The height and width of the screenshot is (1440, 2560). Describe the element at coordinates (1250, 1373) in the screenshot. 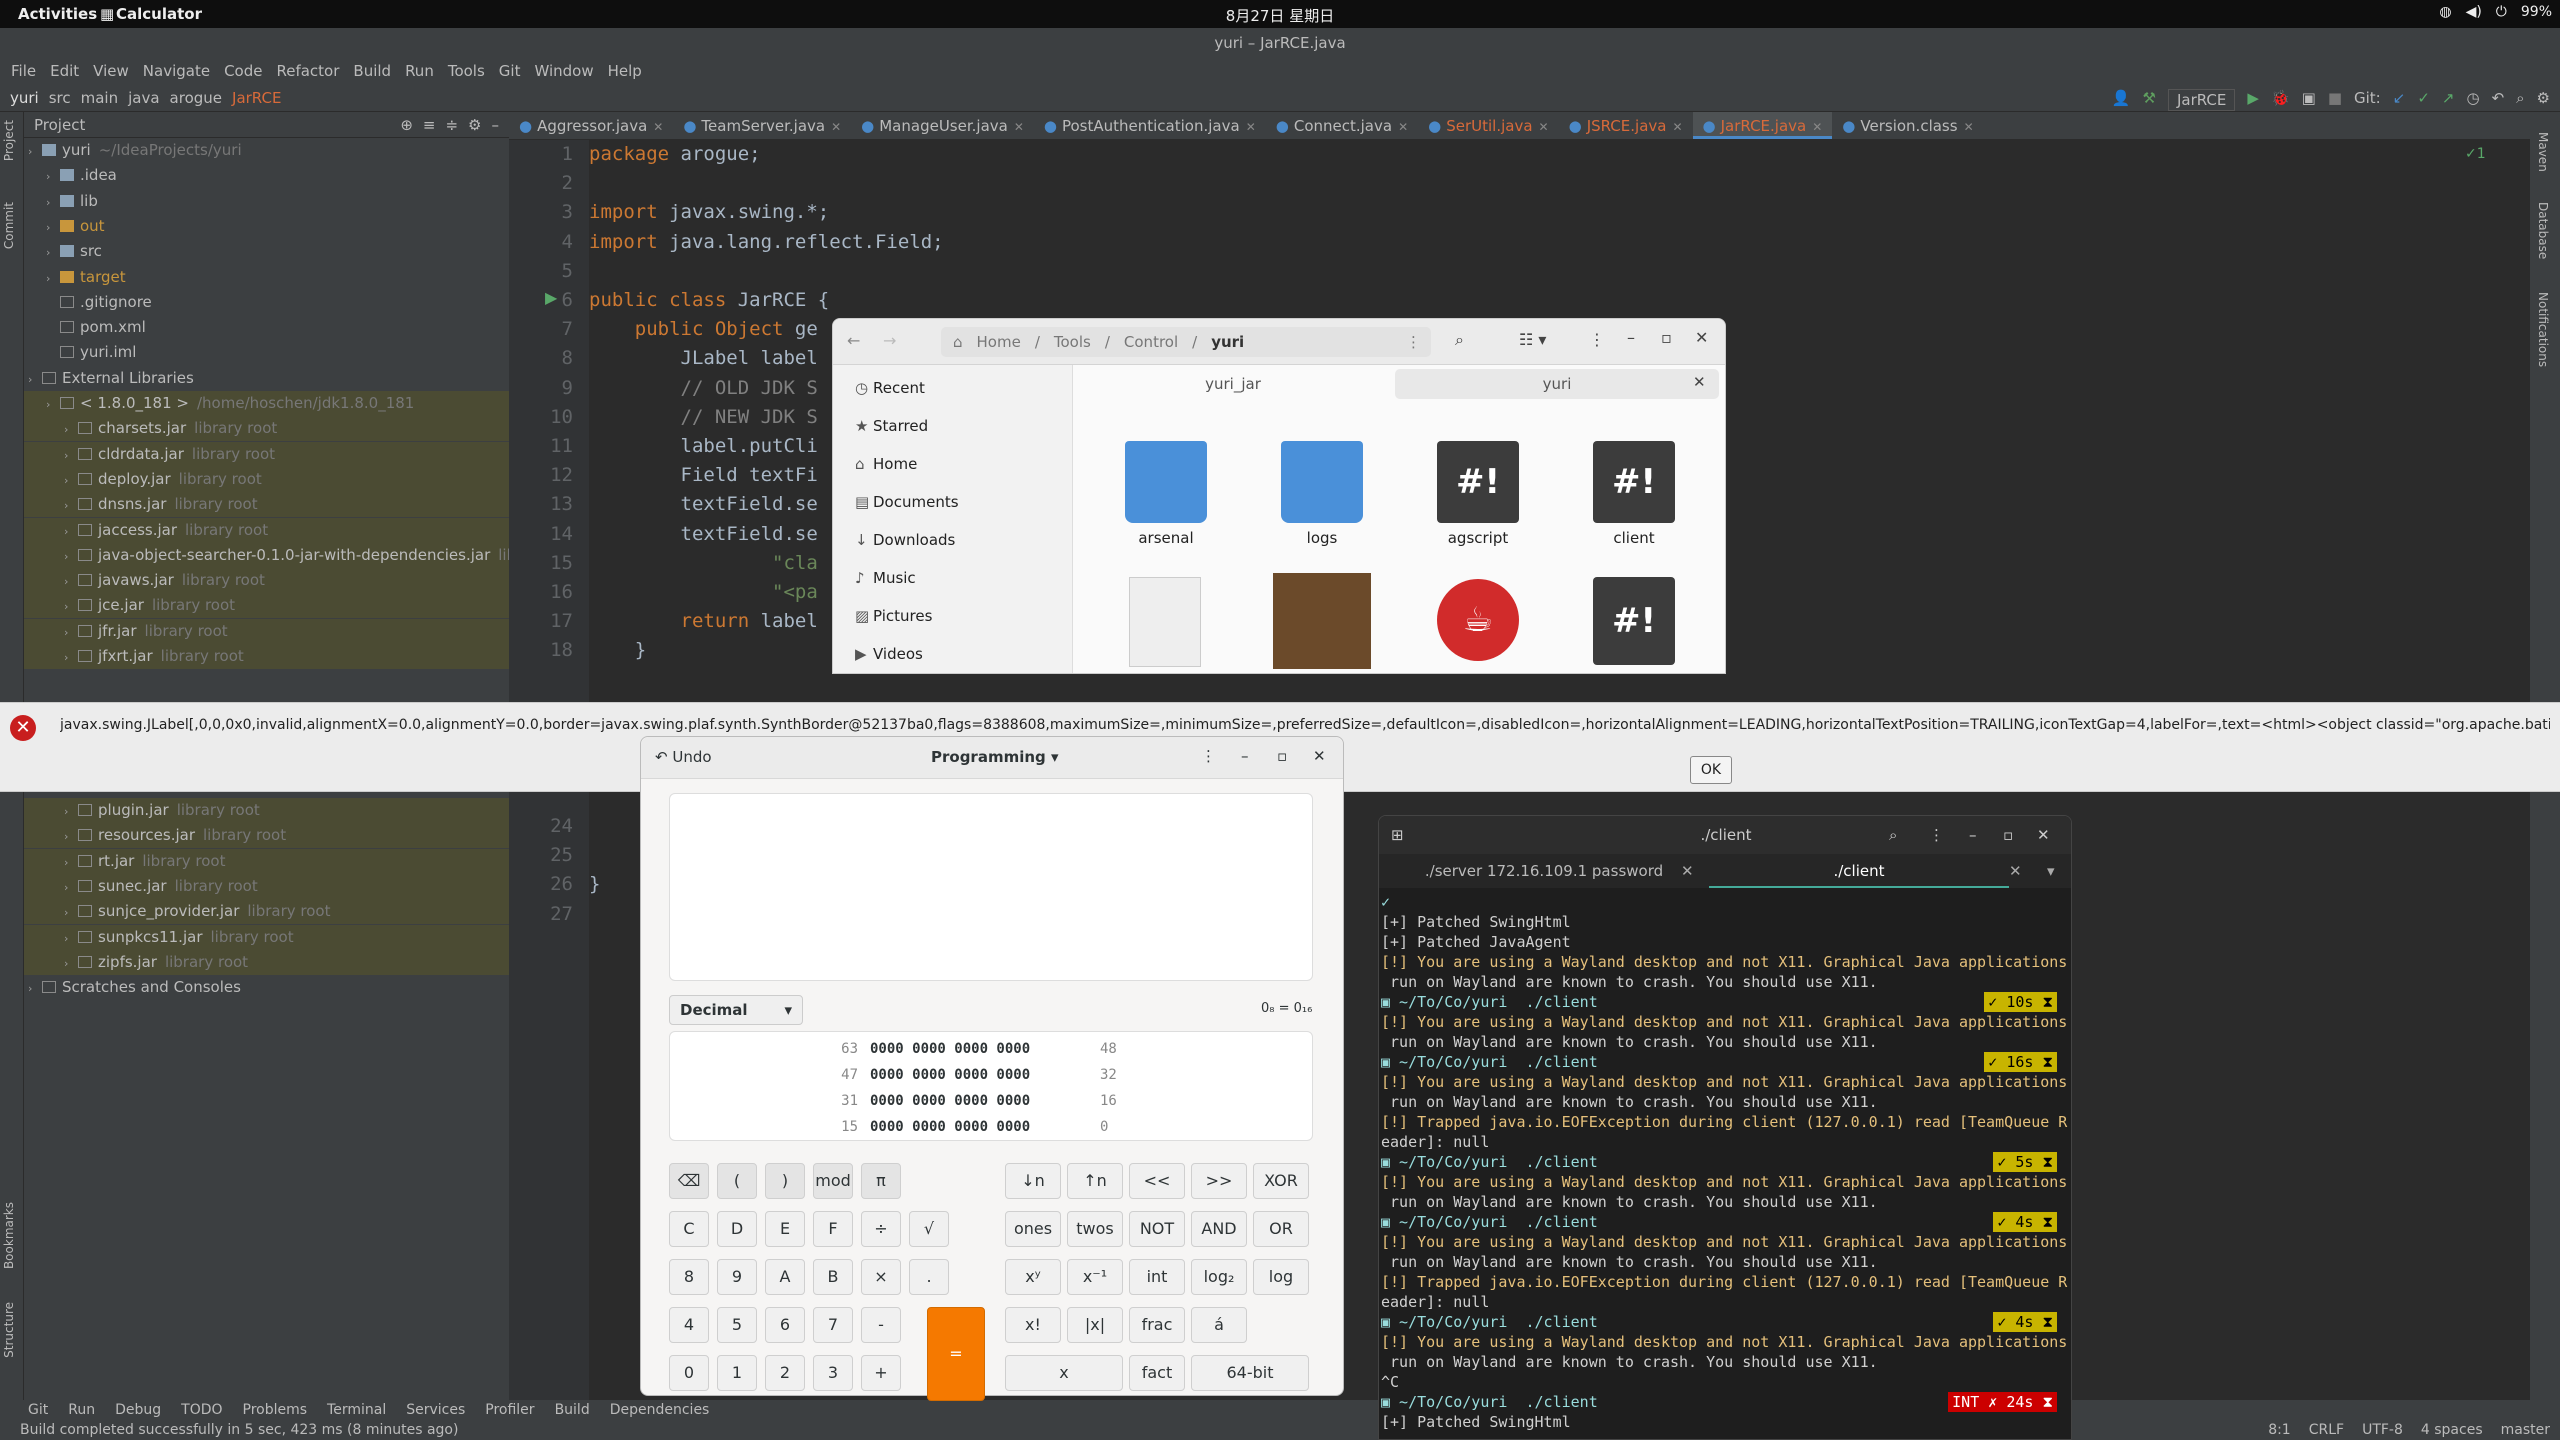

I see `calc-key: 64-bit` at that location.